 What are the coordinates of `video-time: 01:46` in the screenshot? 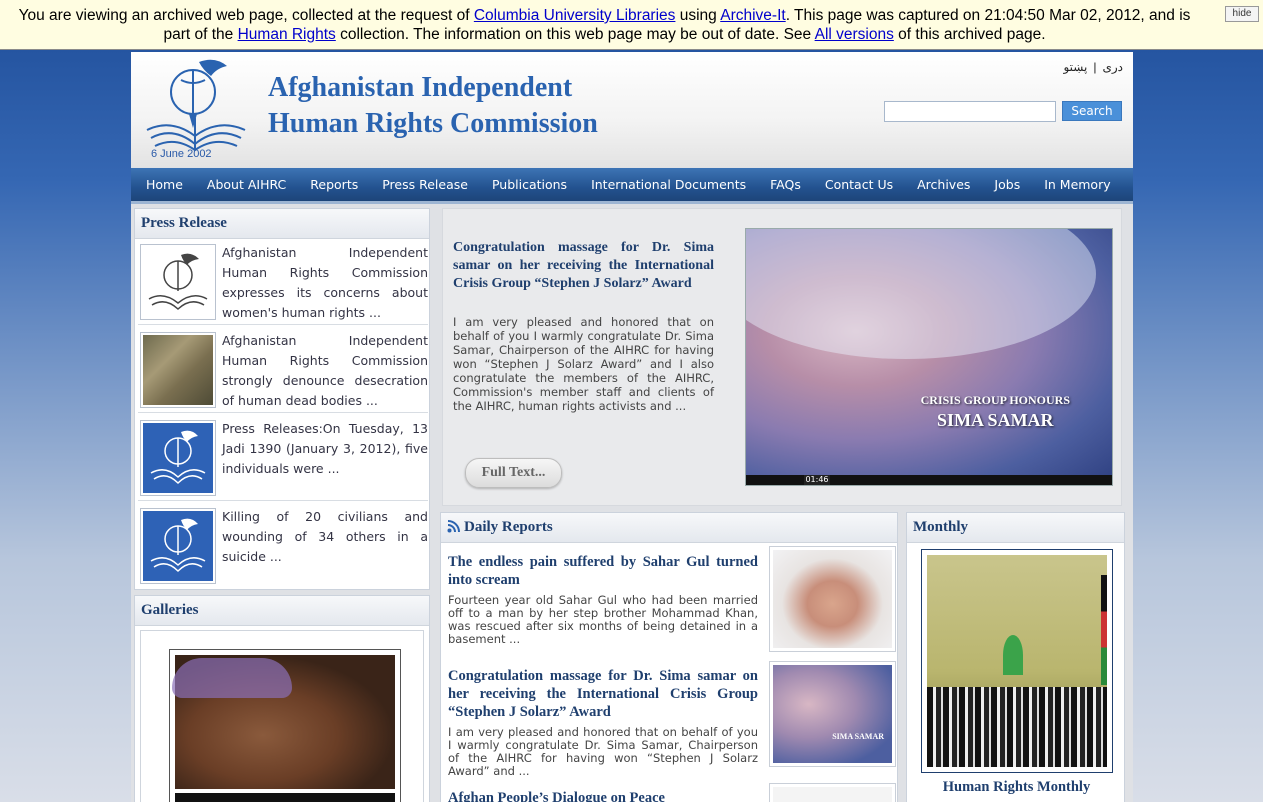 It's located at (817, 480).